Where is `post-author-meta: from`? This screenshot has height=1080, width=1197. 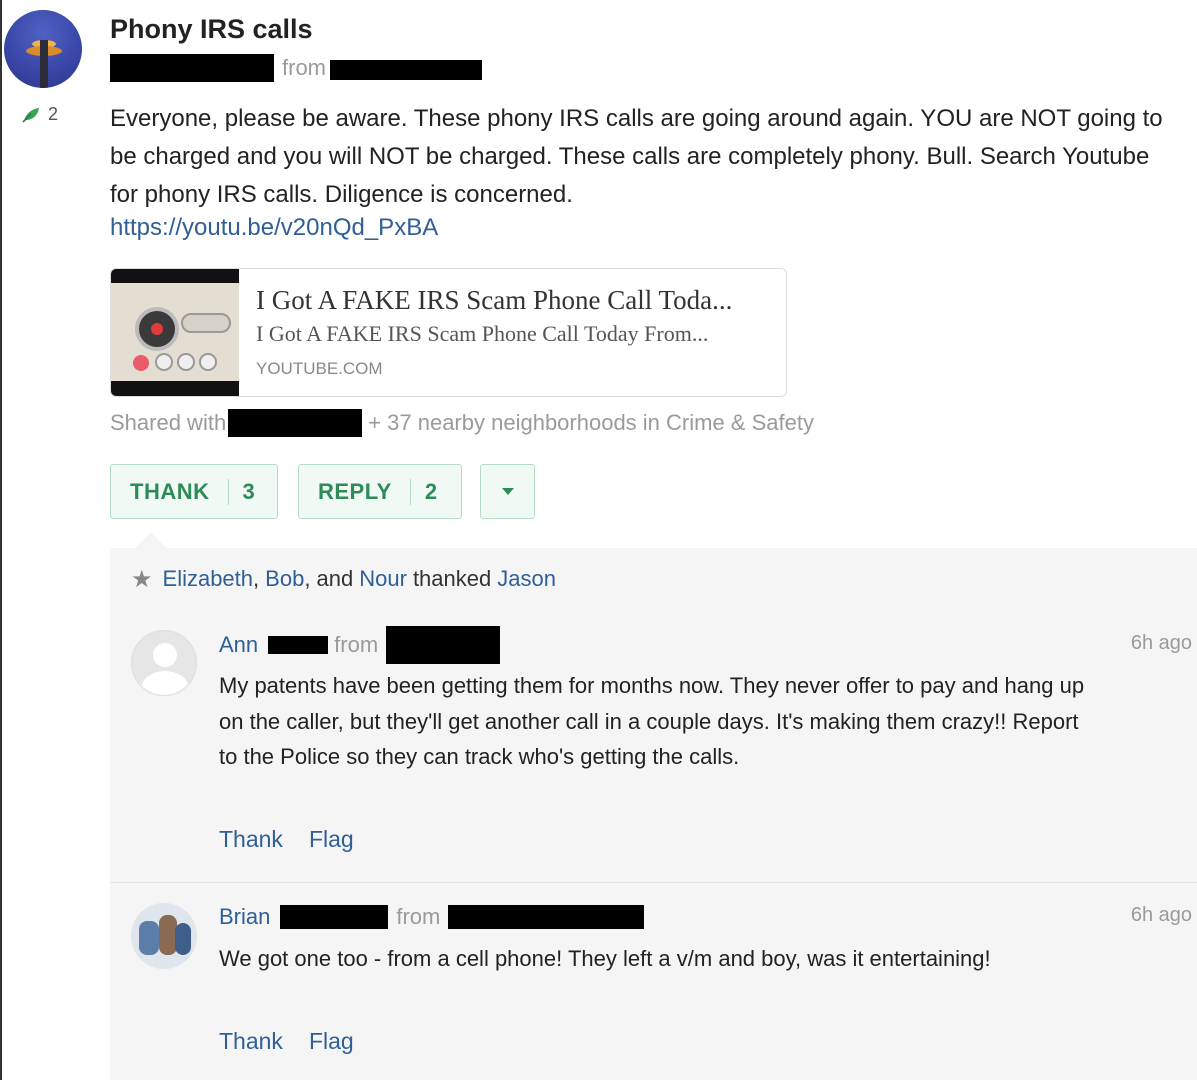
post-author-meta: from is located at coordinates (296, 68).